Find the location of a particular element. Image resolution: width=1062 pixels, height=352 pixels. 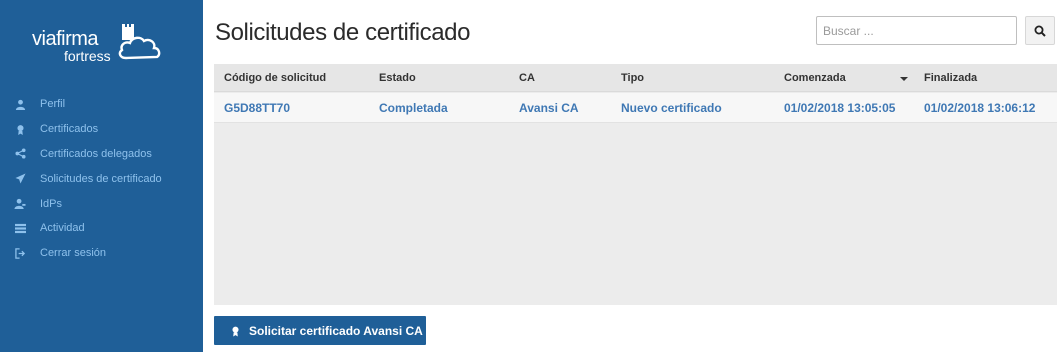

sidebar-item-label: Cerrar sesión is located at coordinates (73, 253).